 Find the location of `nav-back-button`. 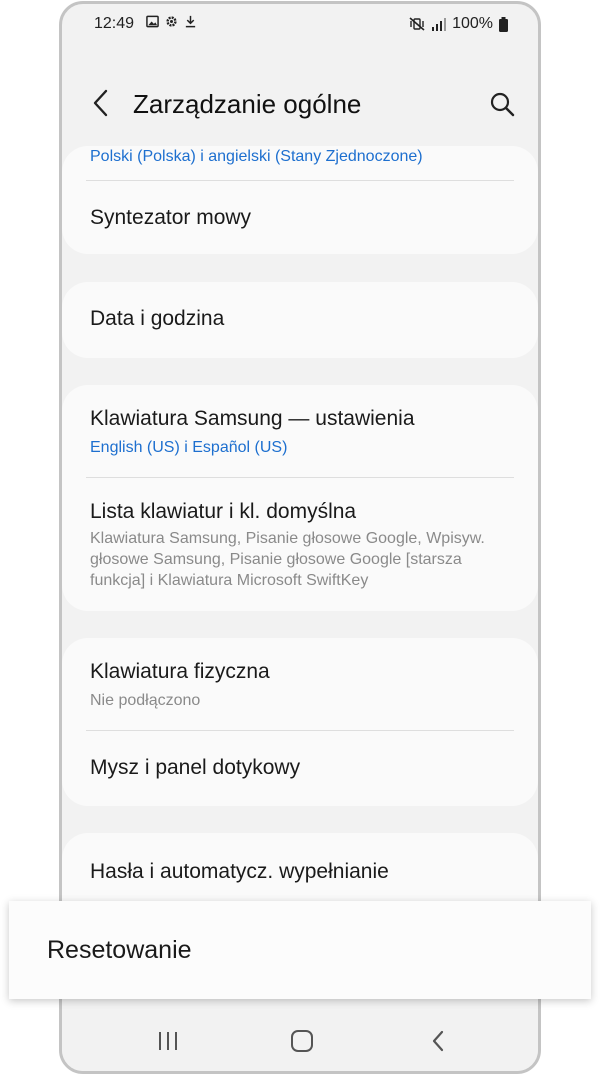

nav-back-button is located at coordinates (438, 1041).